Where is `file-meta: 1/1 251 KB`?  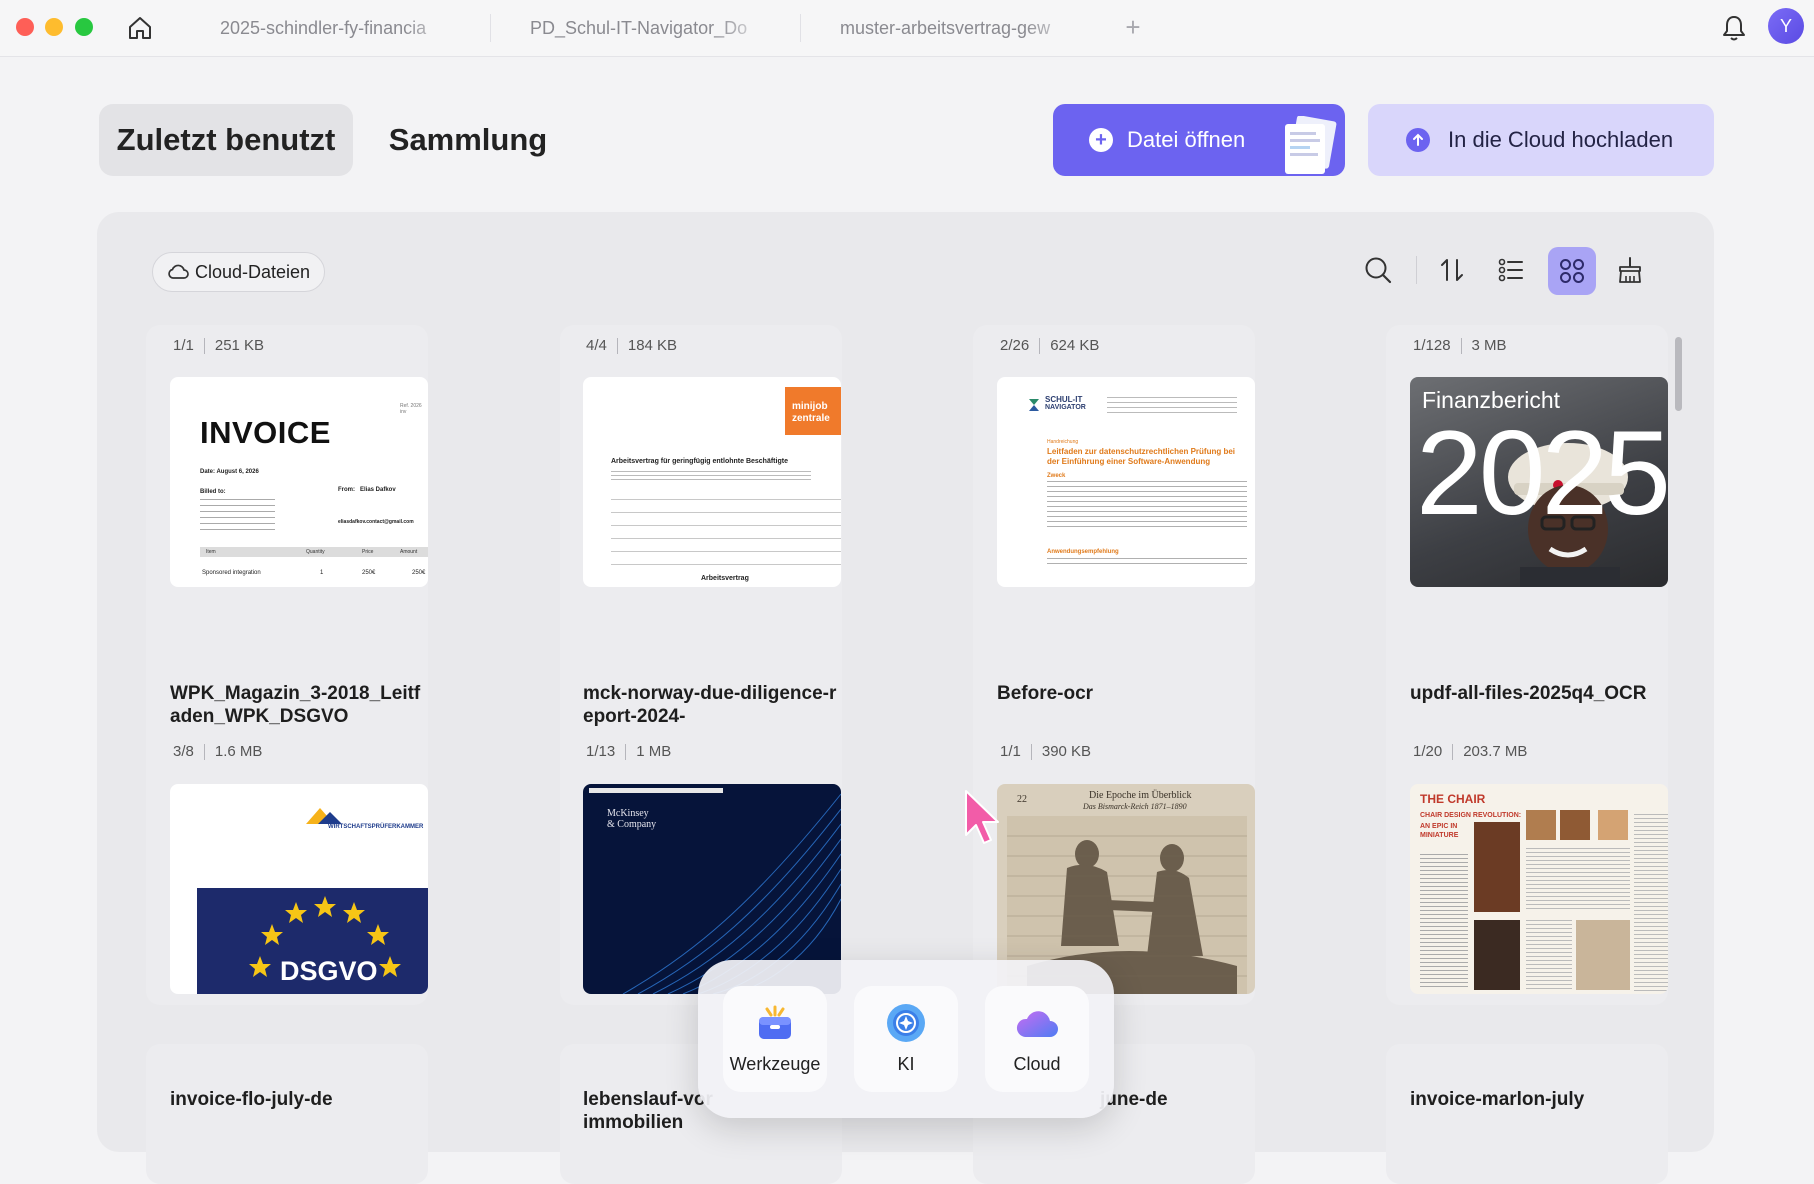 file-meta: 1/1 251 KB is located at coordinates (218, 345).